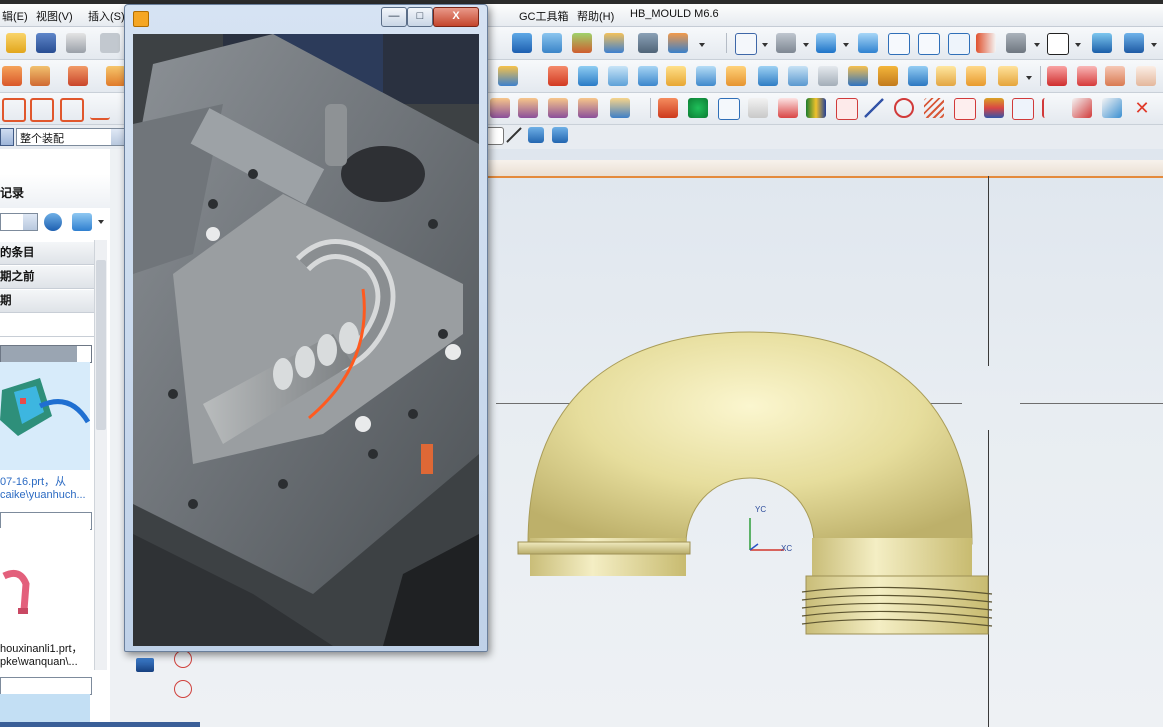 The height and width of the screenshot is (727, 1163). I want to click on menu-hb-mould: HB_MOULD M6.6, so click(674, 14).